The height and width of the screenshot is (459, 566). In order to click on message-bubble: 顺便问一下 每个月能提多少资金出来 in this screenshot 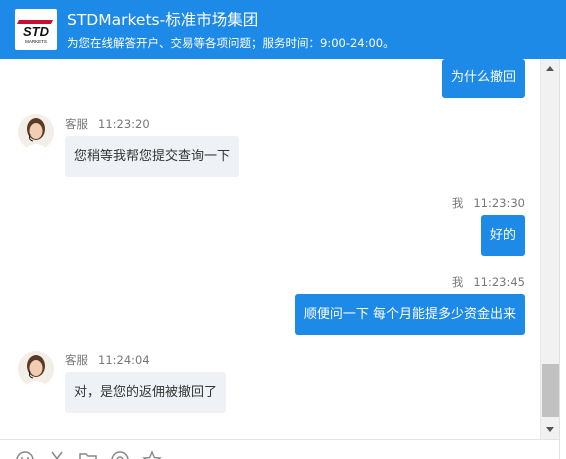, I will do `click(409, 314)`.